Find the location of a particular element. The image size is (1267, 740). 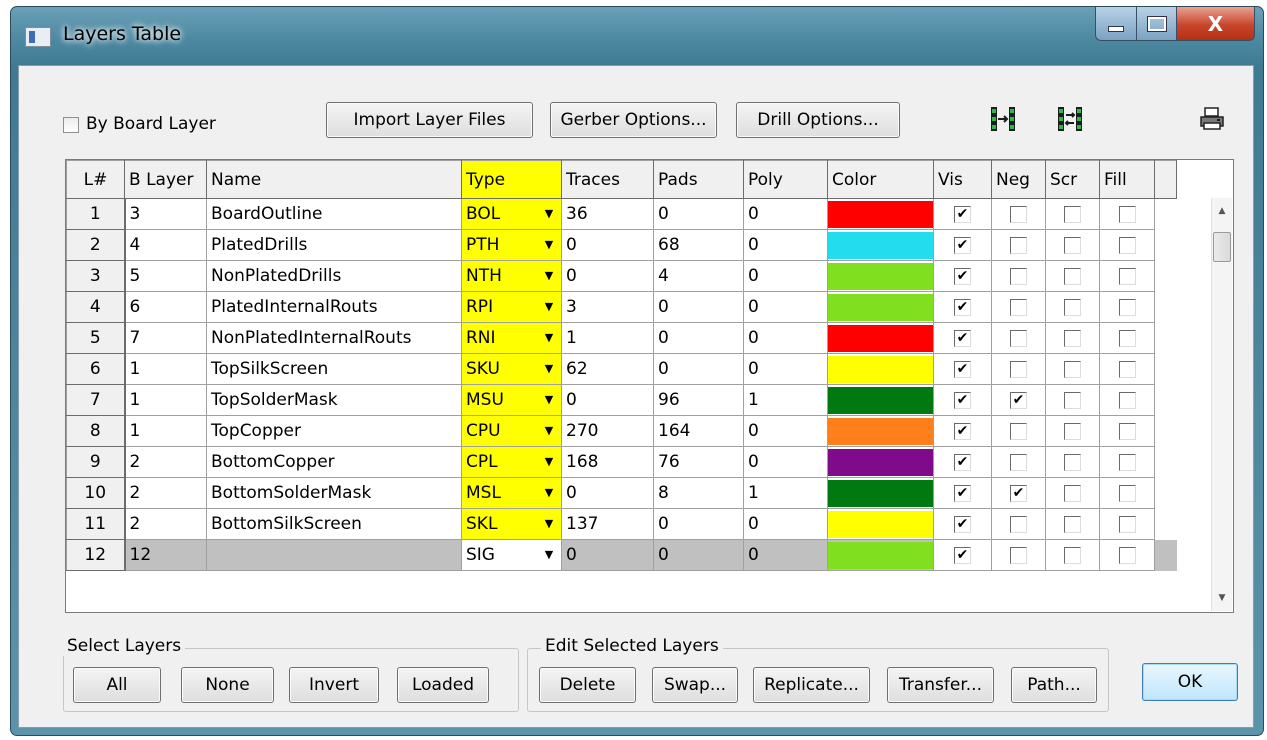

table-row: 7 1 TopSolderMask MSU ▼ 0 96 1 ✔ ✔ is located at coordinates (621, 400).